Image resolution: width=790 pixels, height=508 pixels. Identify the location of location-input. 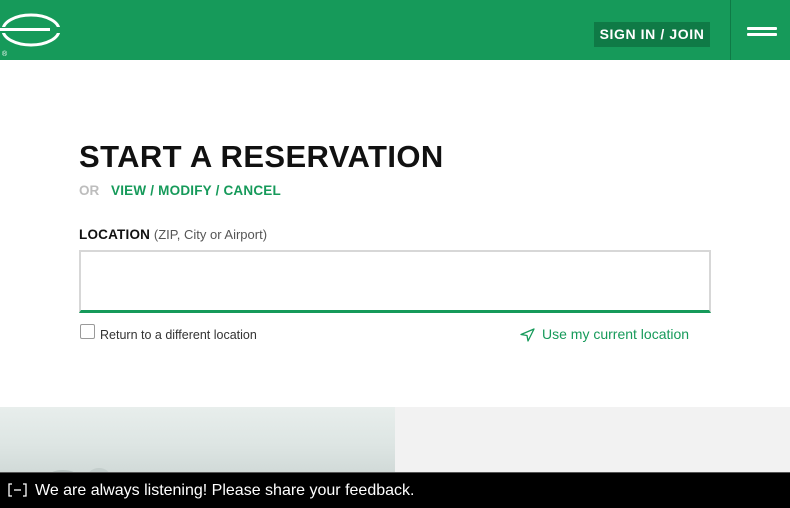
(395, 281).